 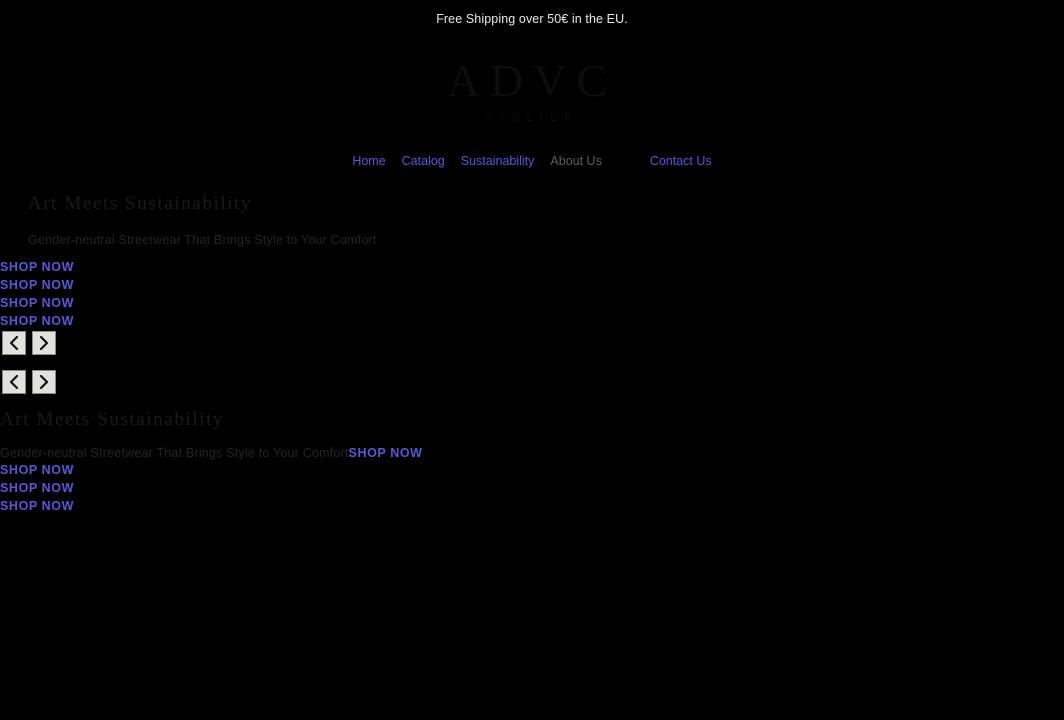 I want to click on hero-cta-list-top: SHOP NOW SHOP NOW SHOP NOW SHOP NOW, so click(x=150, y=294).